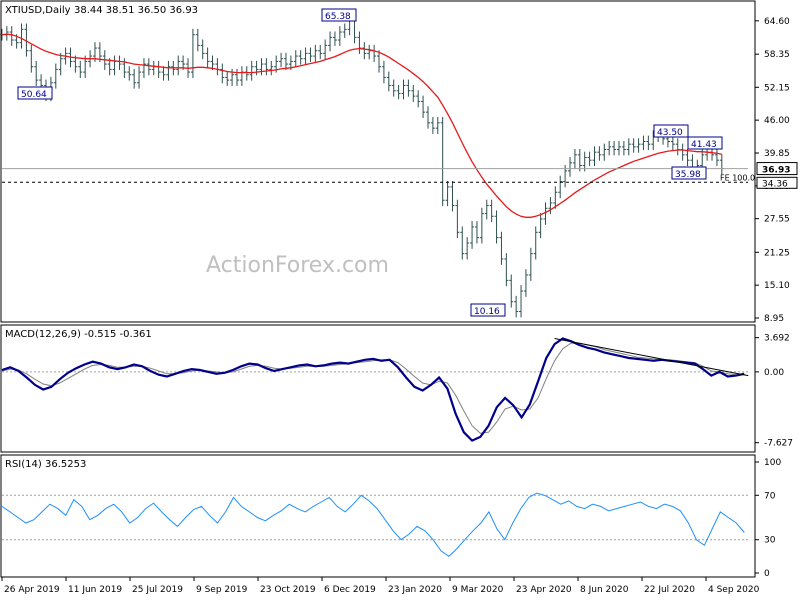 Image resolution: width=800 pixels, height=600 pixels. I want to click on price-y-tick-label: 52.15, so click(777, 88).